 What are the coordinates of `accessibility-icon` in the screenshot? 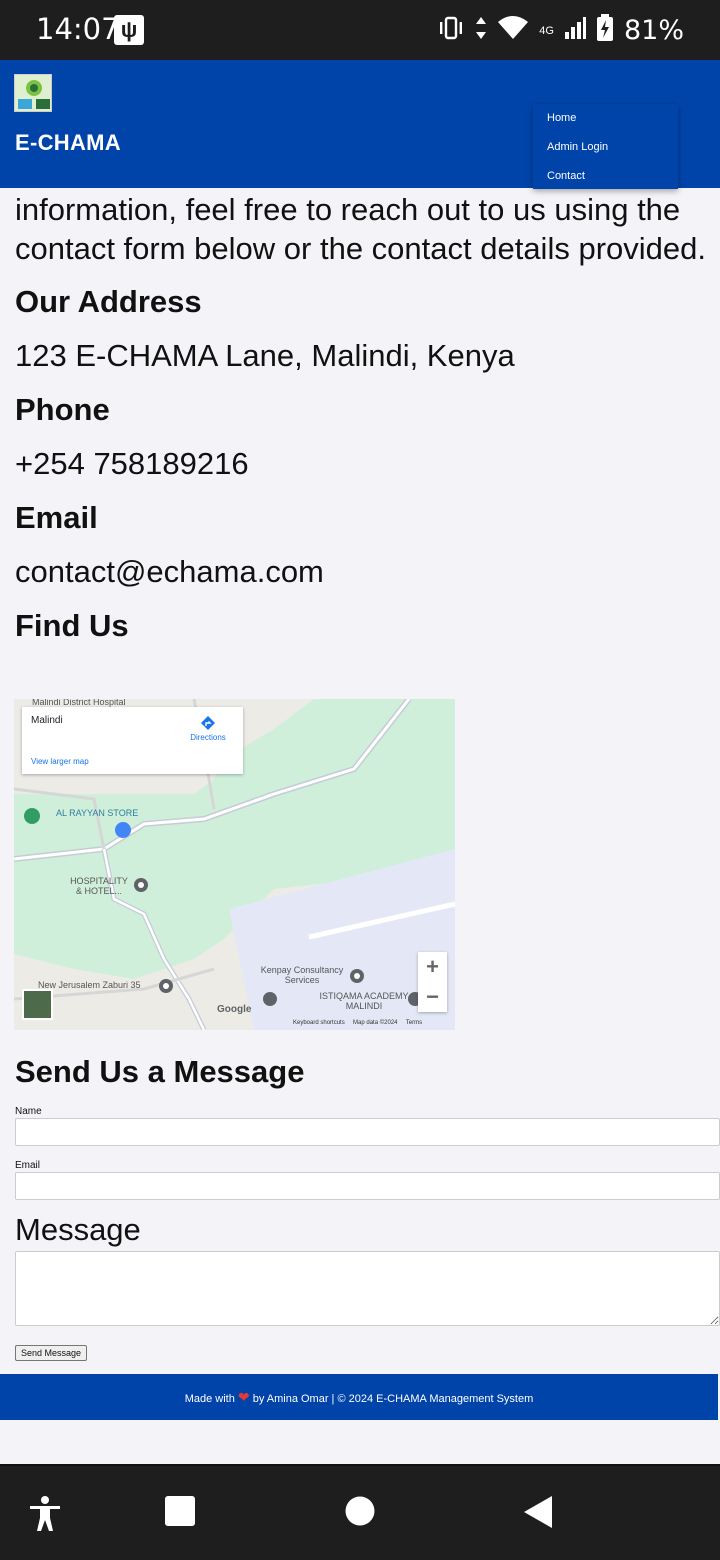 It's located at (45, 1516).